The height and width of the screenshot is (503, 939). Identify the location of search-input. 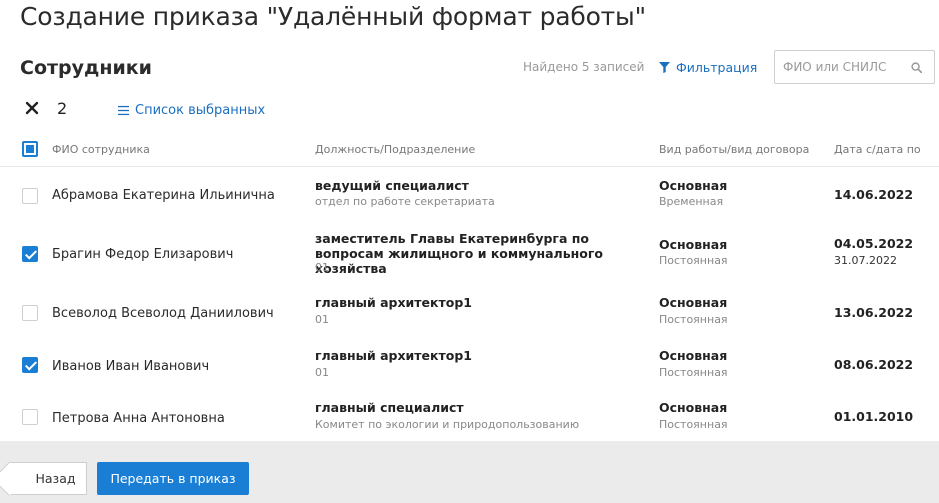
(840, 67).